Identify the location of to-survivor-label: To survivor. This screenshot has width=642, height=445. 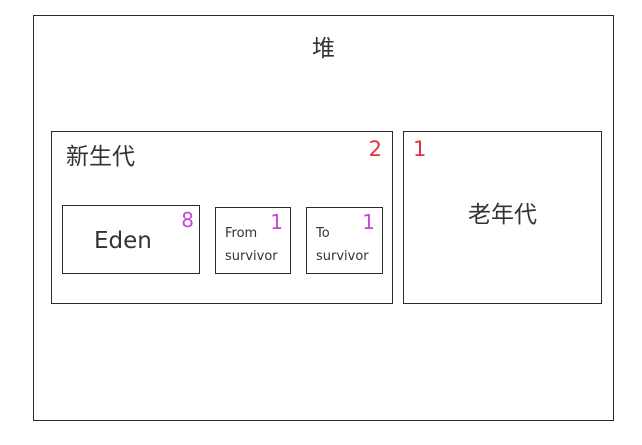
(342, 246).